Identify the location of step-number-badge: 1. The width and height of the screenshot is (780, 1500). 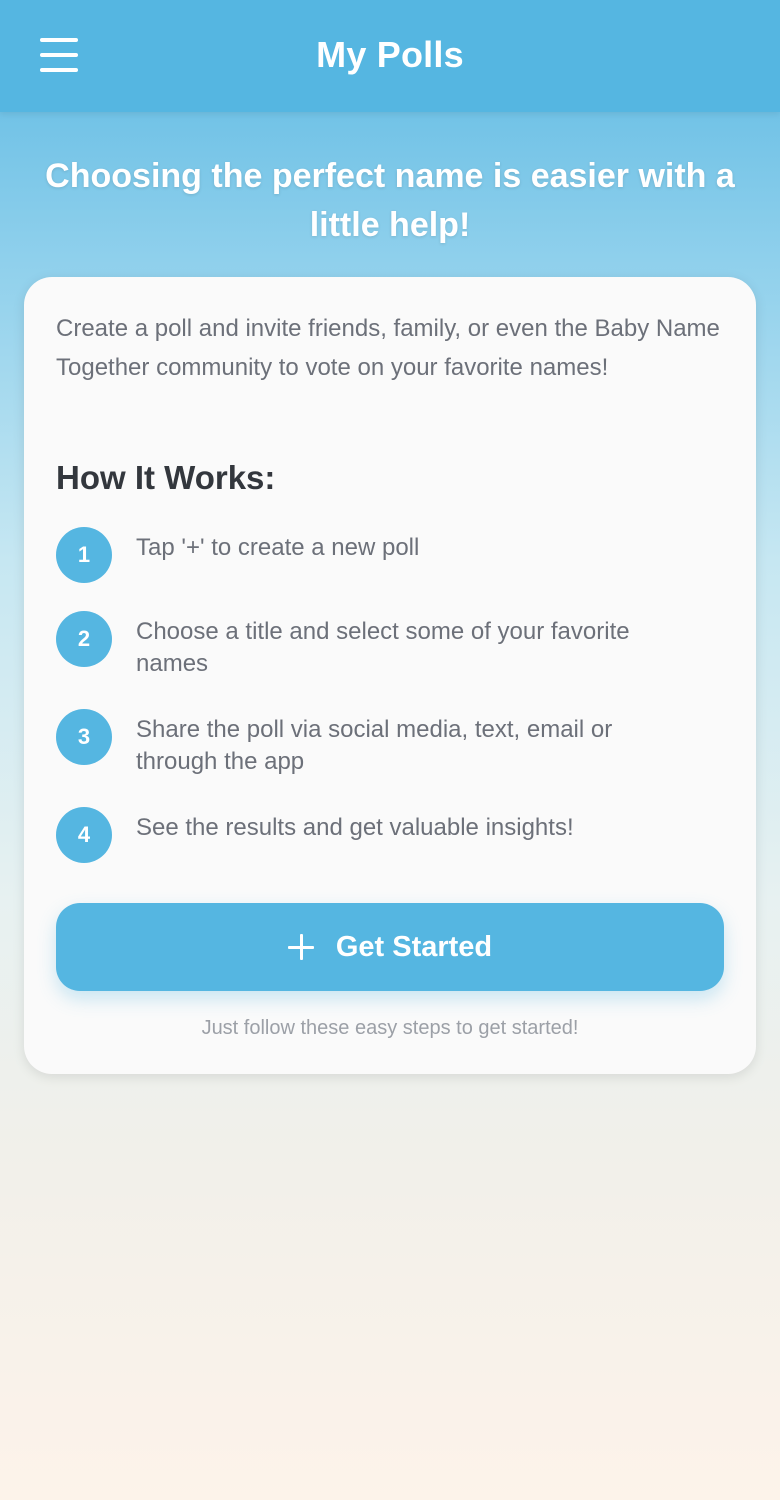
(84, 555).